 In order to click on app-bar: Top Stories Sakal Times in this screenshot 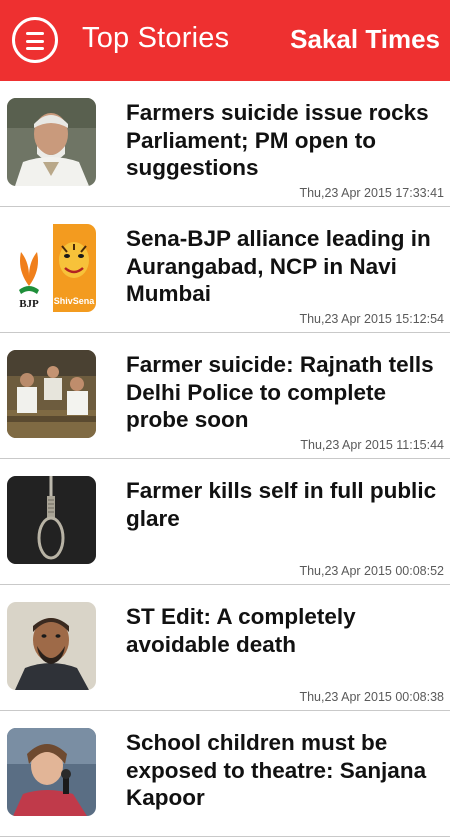, I will do `click(225, 40)`.